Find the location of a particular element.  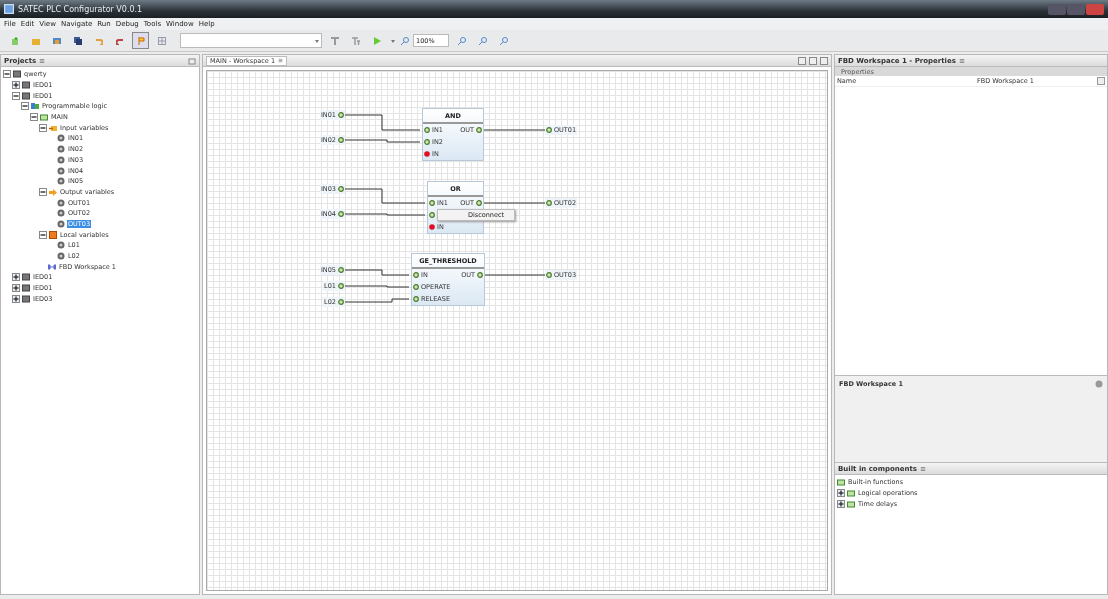

import-icon is located at coordinates (56, 40).